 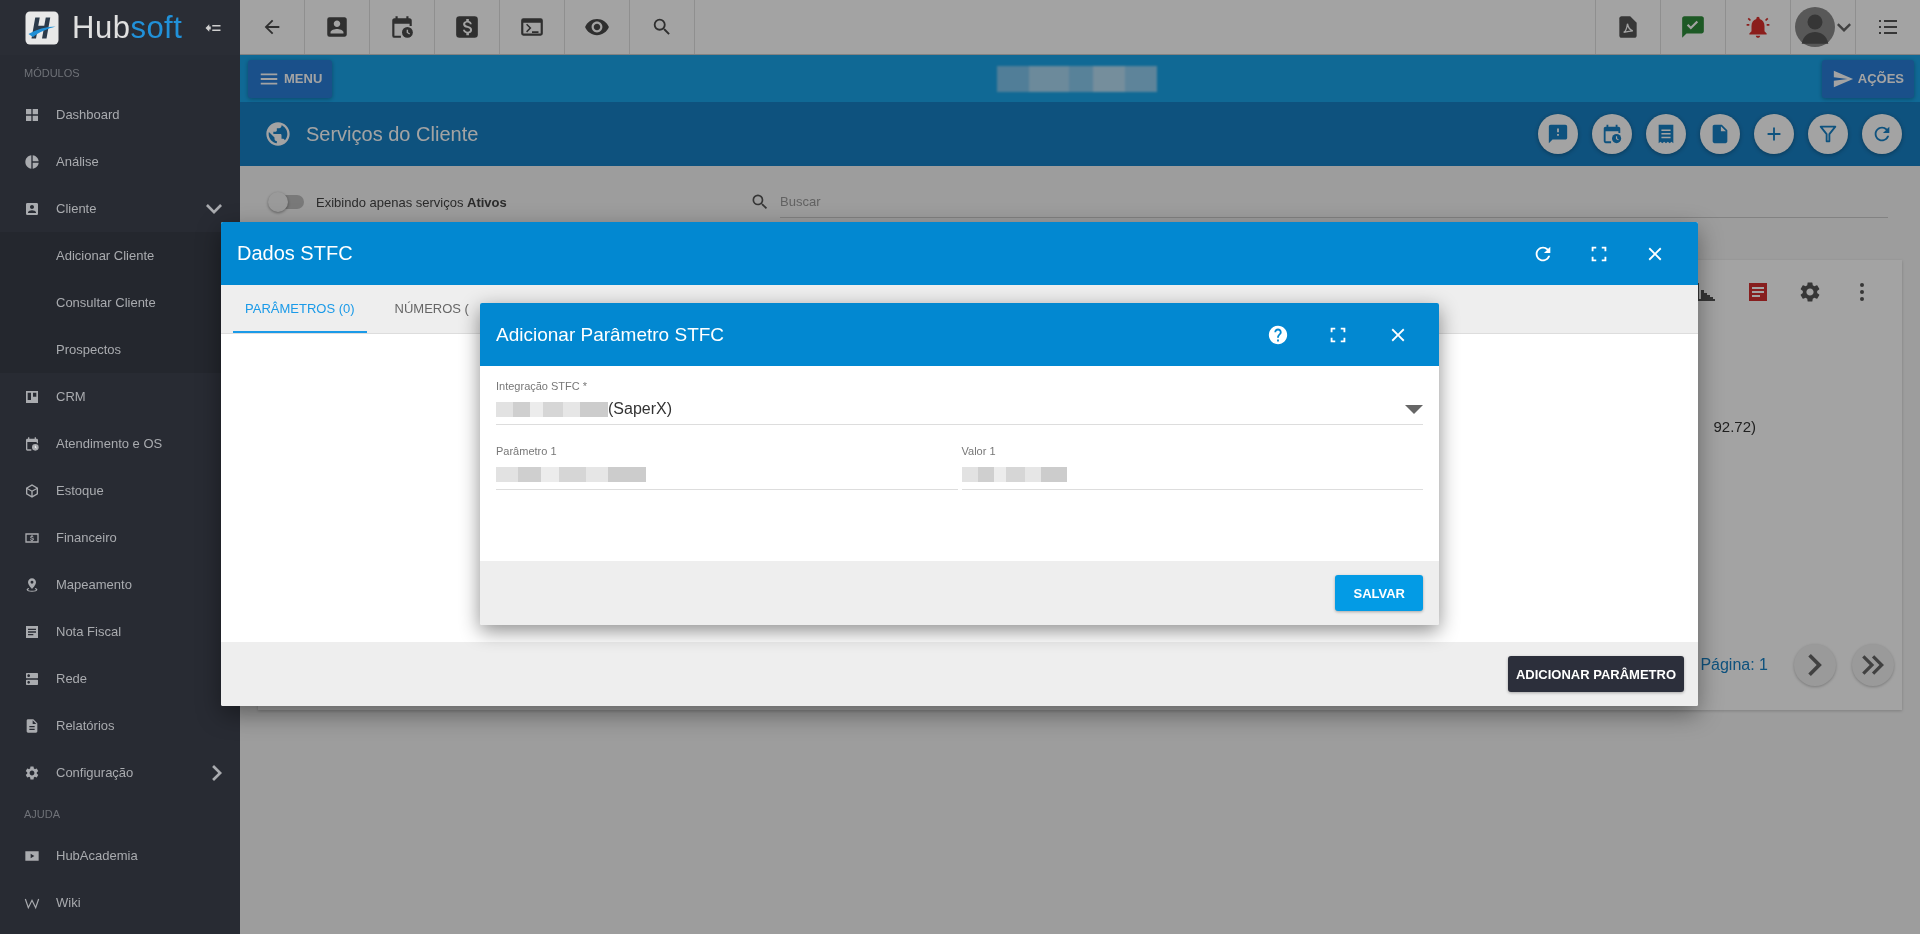 What do you see at coordinates (120, 725) in the screenshot?
I see `sidebar-item: Relatórios` at bounding box center [120, 725].